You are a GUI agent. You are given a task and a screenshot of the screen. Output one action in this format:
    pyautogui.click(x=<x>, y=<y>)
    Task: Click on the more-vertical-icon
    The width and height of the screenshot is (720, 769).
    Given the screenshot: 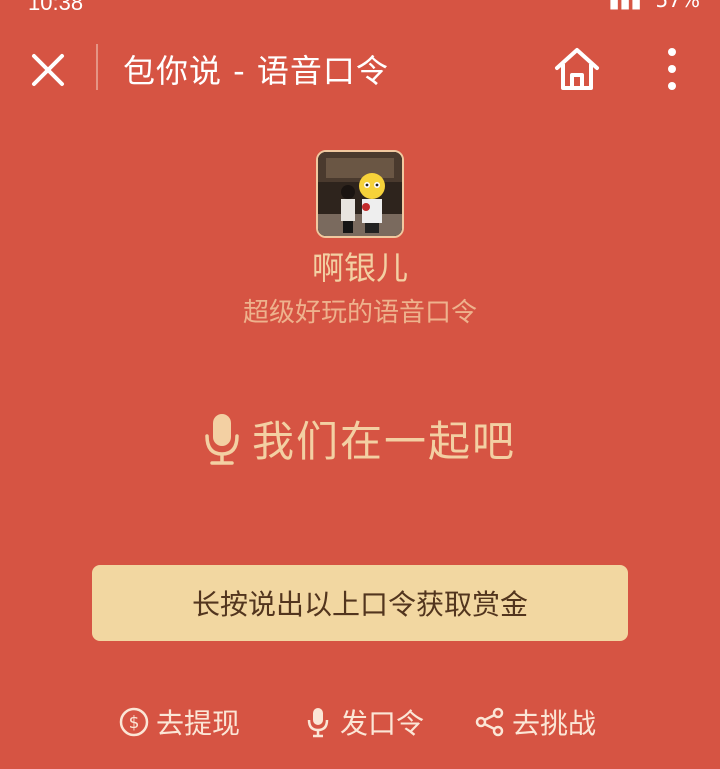 What is the action you would take?
    pyautogui.click(x=672, y=69)
    